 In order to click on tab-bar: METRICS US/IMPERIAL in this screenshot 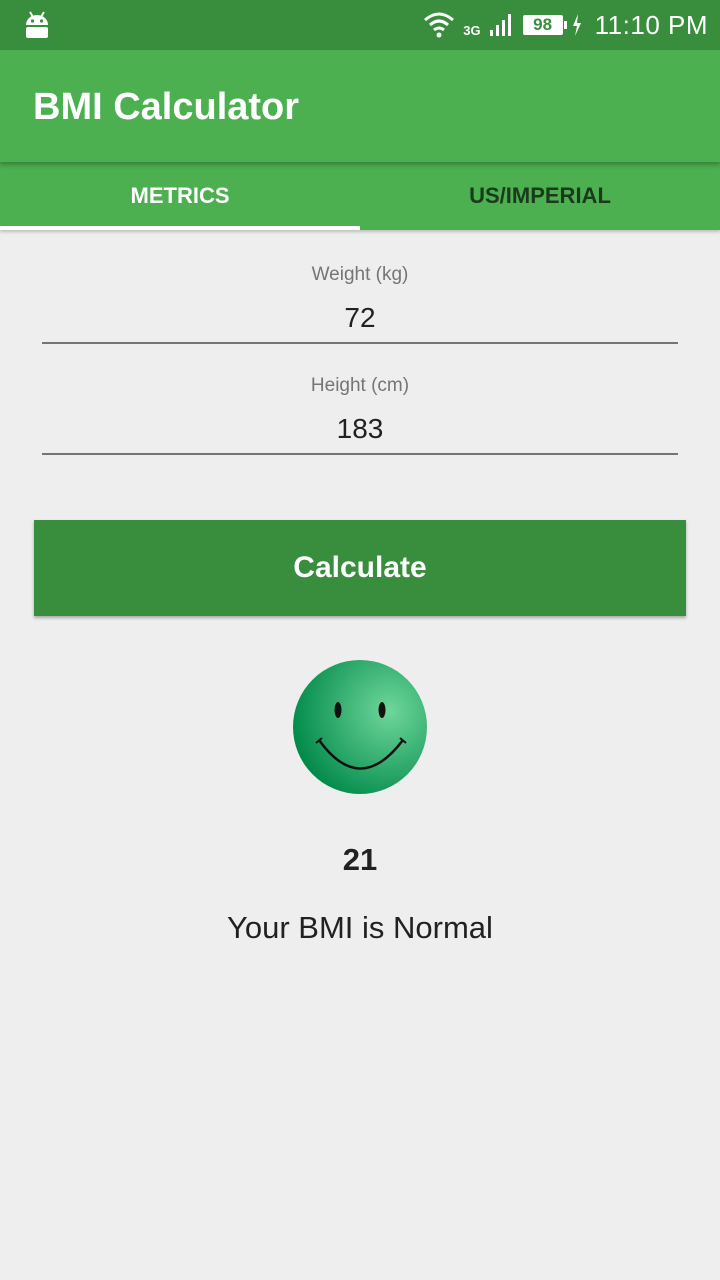, I will do `click(360, 196)`.